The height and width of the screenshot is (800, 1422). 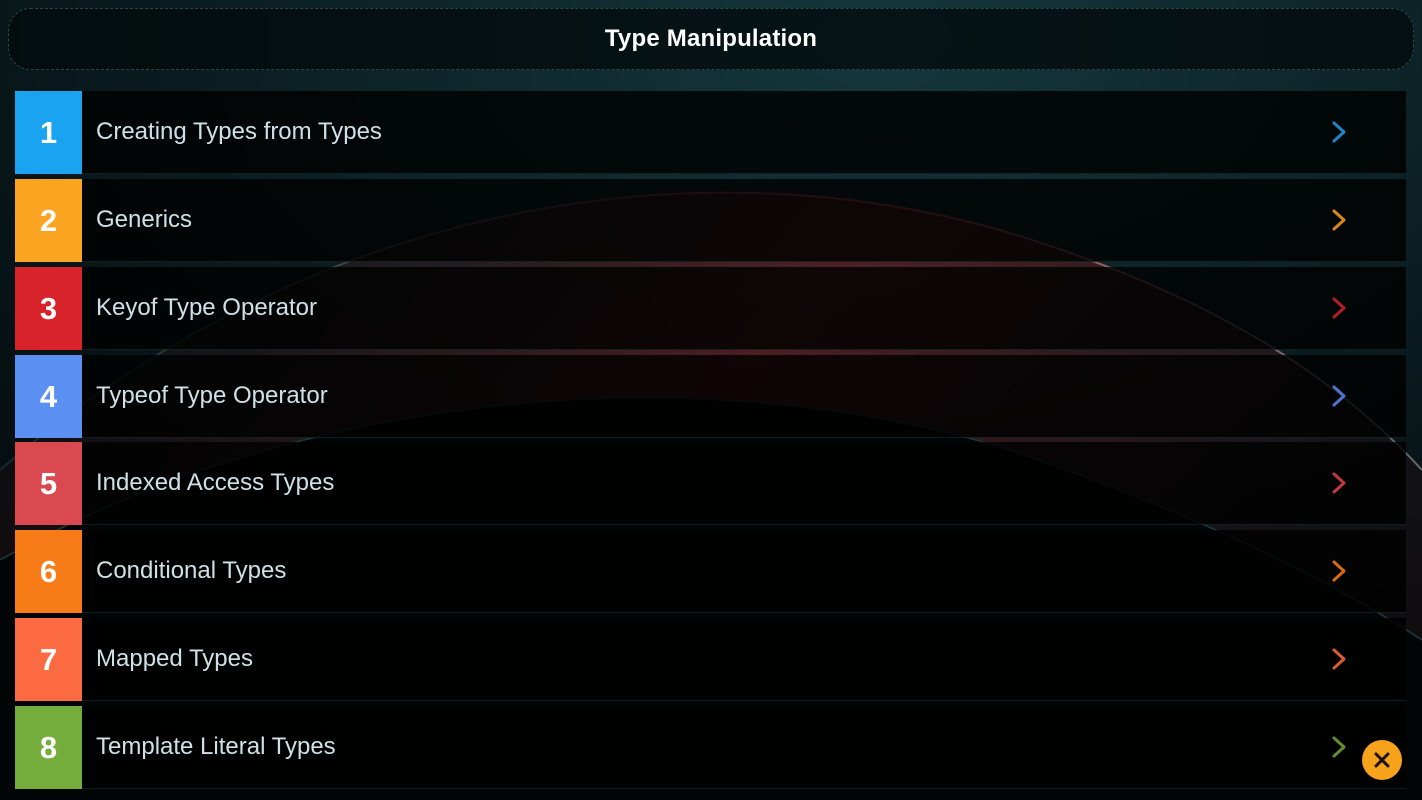 I want to click on list-item-3: 3 Keyof Type Operator, so click(x=710, y=308).